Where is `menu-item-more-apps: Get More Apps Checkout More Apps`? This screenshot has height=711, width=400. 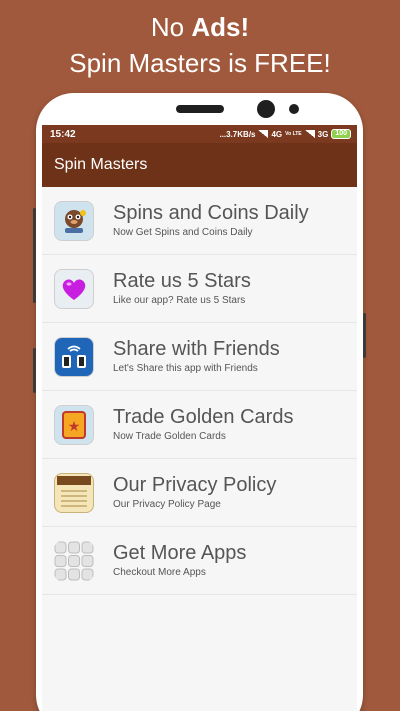
menu-item-more-apps: Get More Apps Checkout More Apps is located at coordinates (199, 561).